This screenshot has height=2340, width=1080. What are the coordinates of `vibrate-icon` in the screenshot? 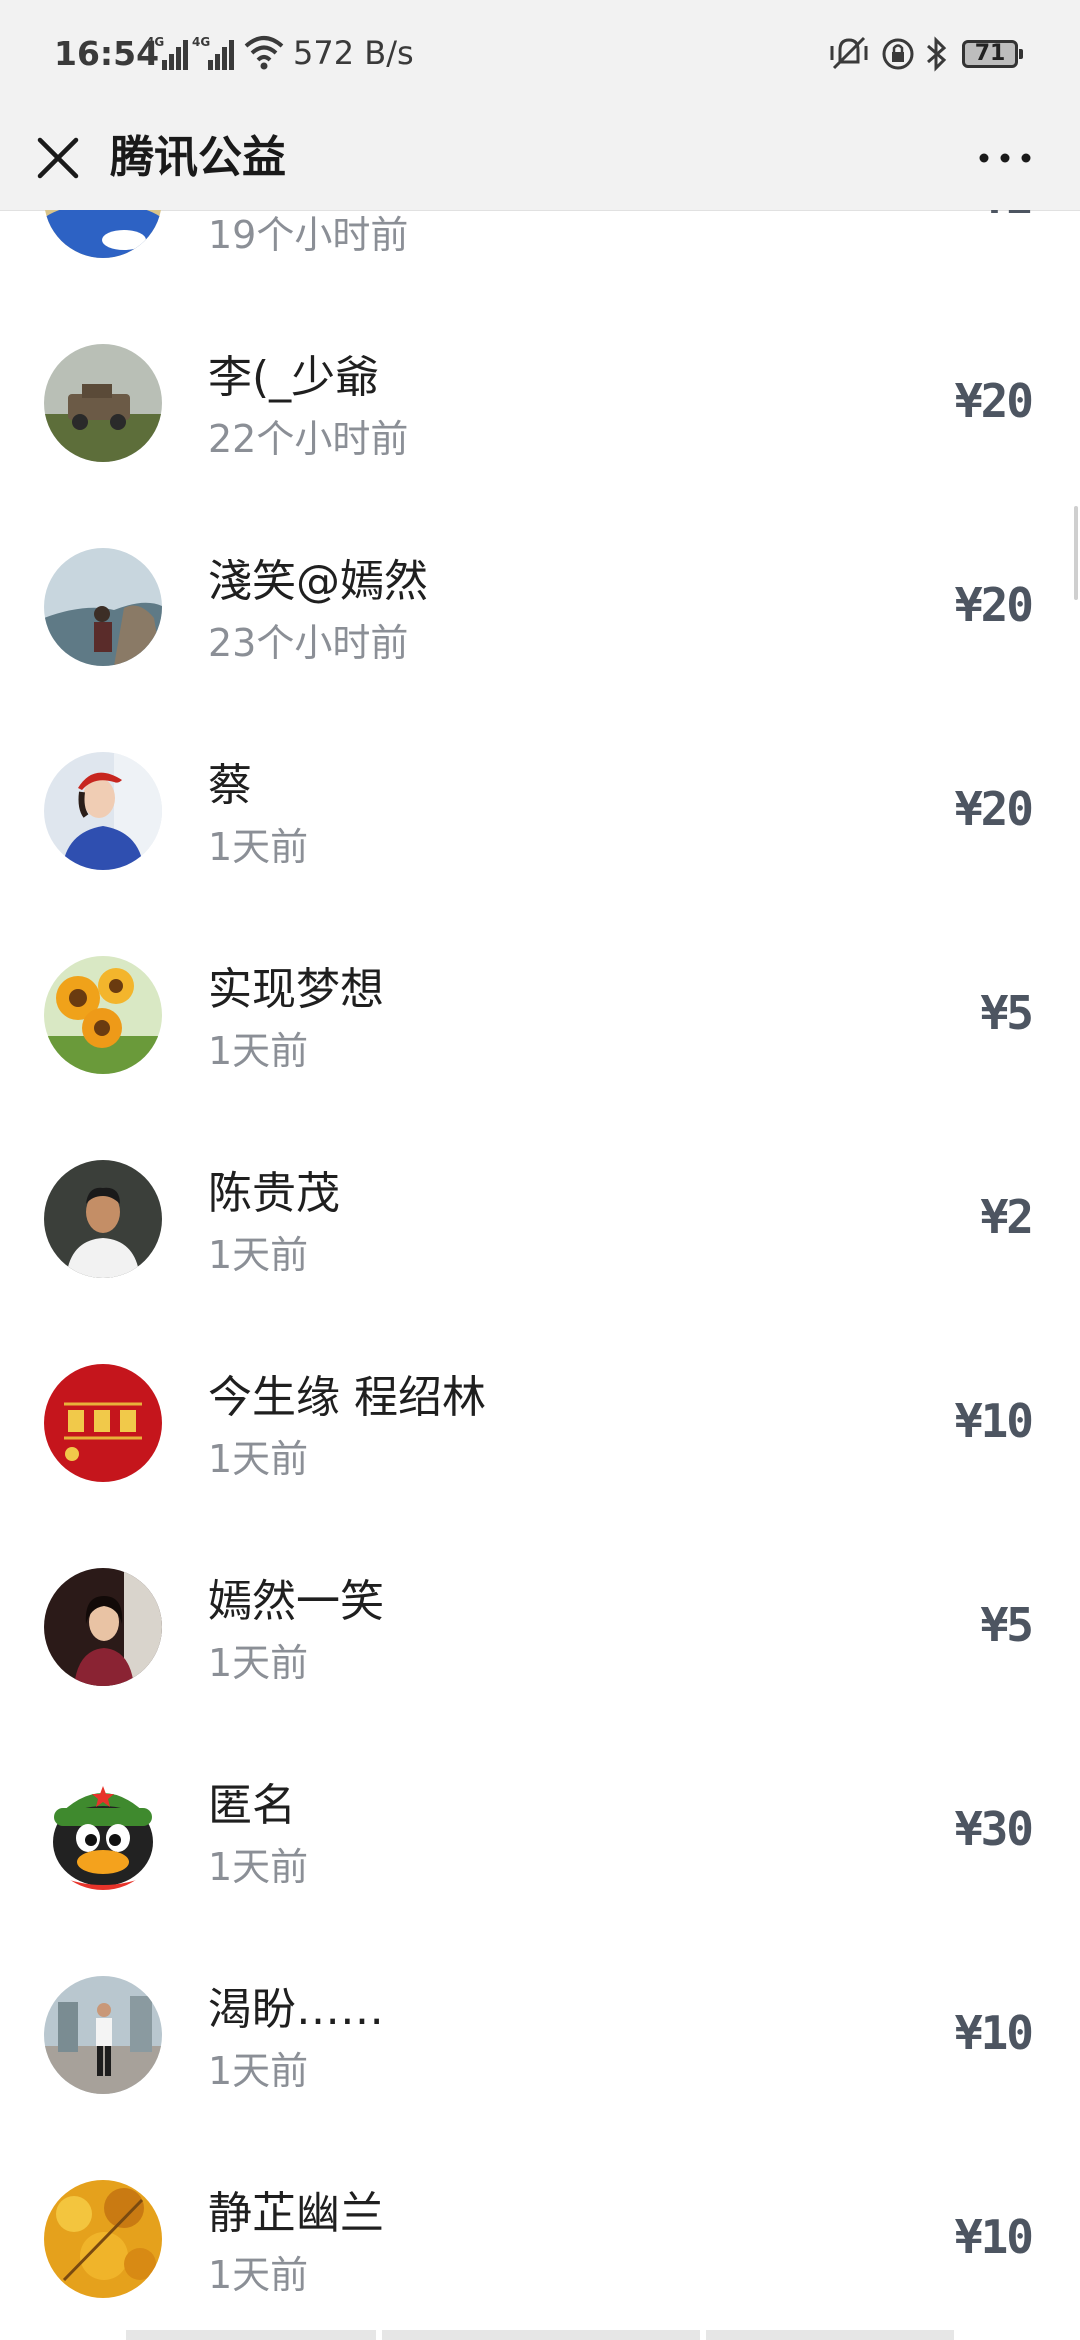 It's located at (849, 53).